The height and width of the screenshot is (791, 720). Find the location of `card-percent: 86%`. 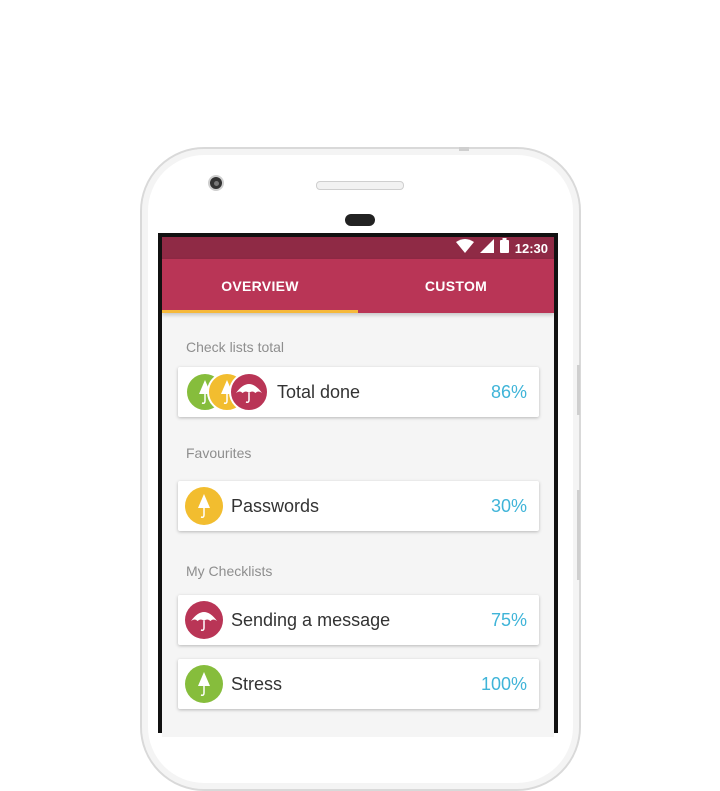

card-percent: 86% is located at coordinates (508, 391).